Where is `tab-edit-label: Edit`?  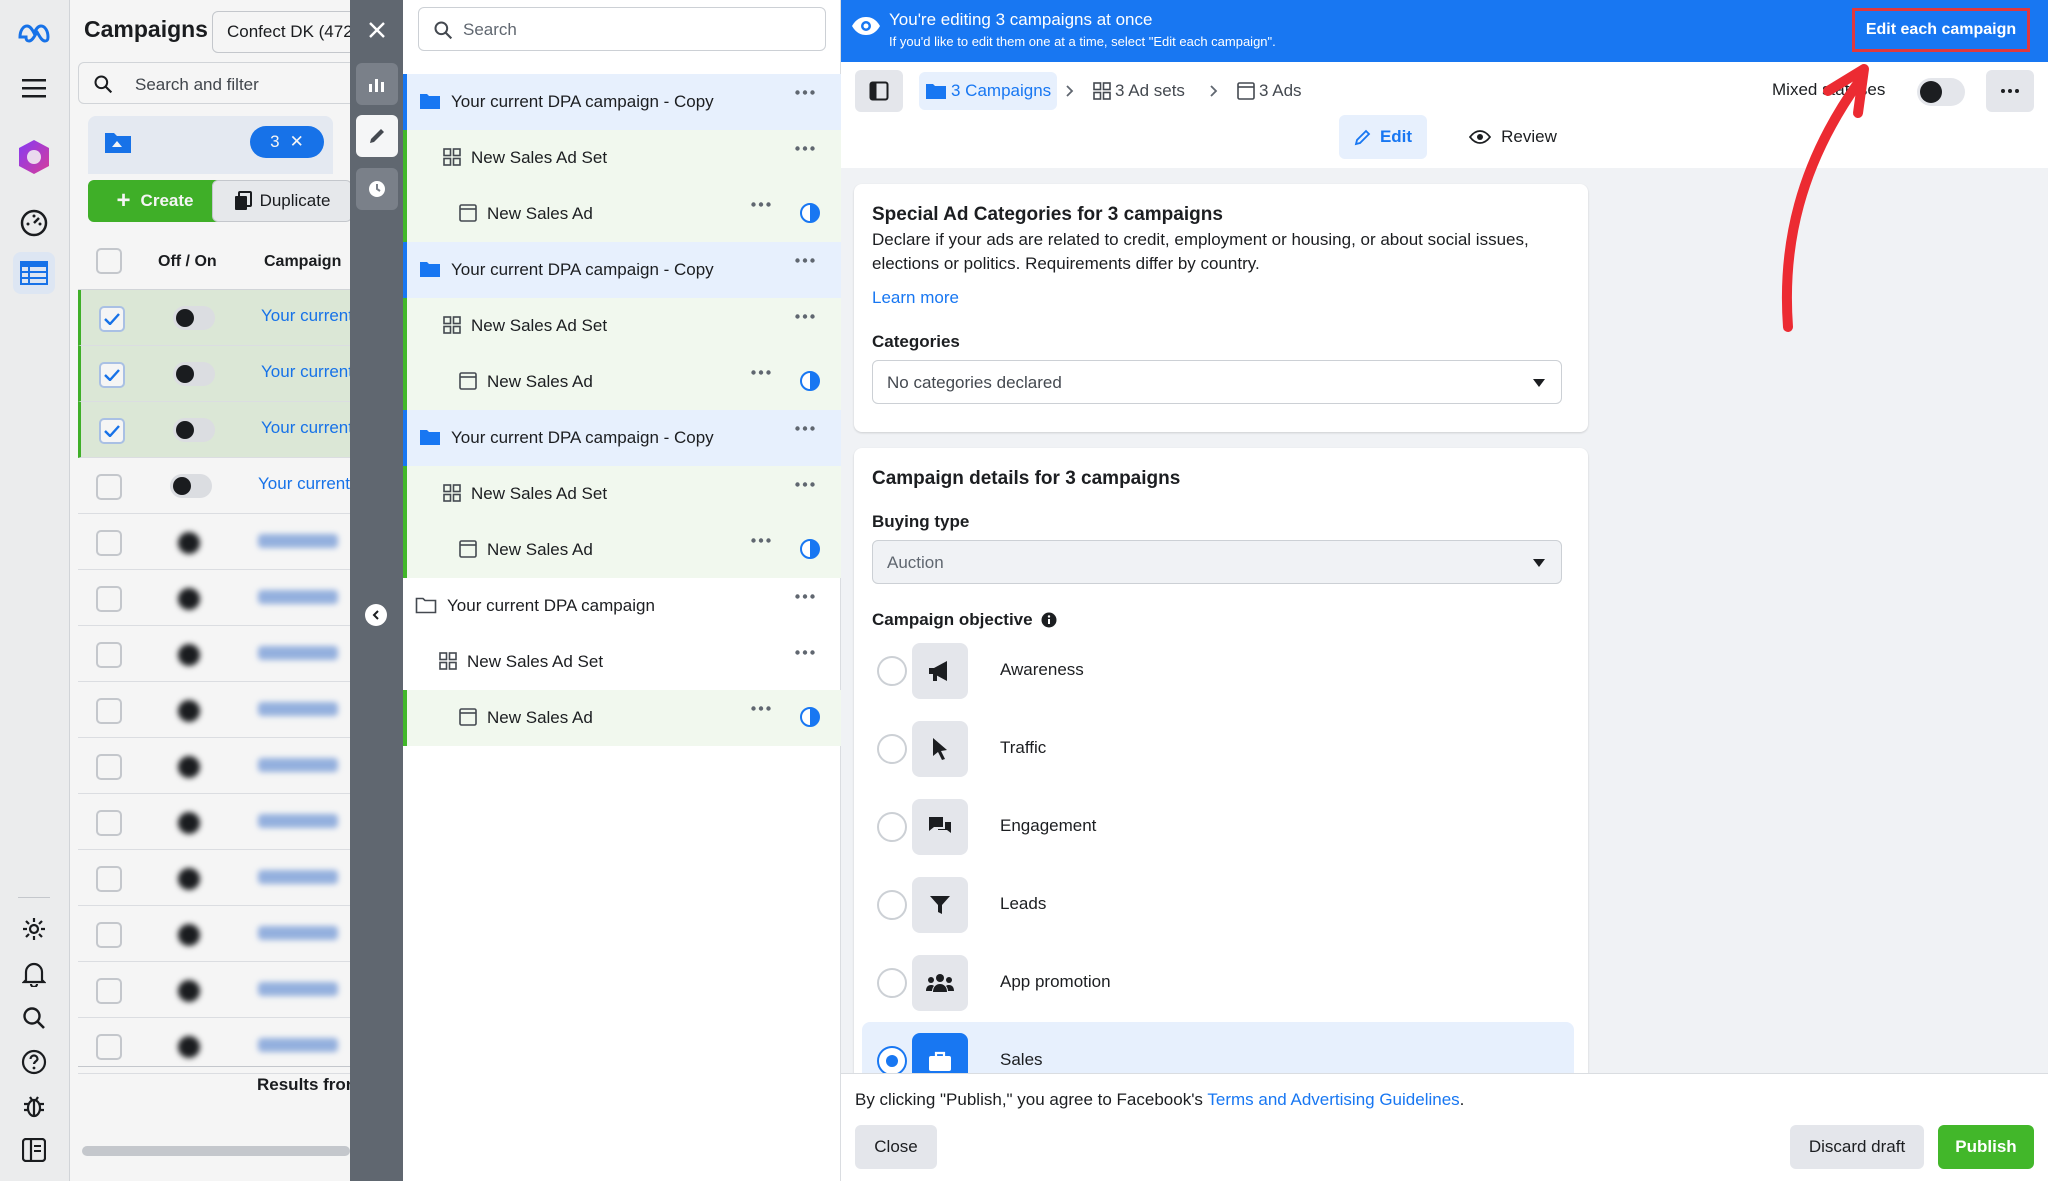 tab-edit-label: Edit is located at coordinates (1396, 136).